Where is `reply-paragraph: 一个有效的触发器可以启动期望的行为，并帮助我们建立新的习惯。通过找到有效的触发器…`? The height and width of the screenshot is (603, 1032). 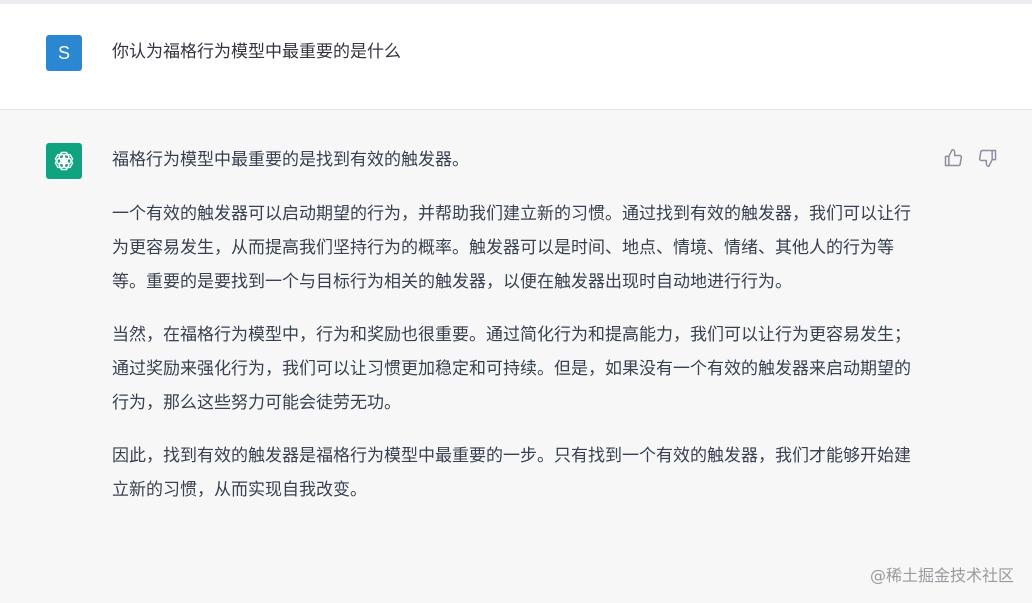
reply-paragraph: 一个有效的触发器可以启动期望的行为，并帮助我们建立新的习惯。通过找到有效的触发器… is located at coordinates (511, 248).